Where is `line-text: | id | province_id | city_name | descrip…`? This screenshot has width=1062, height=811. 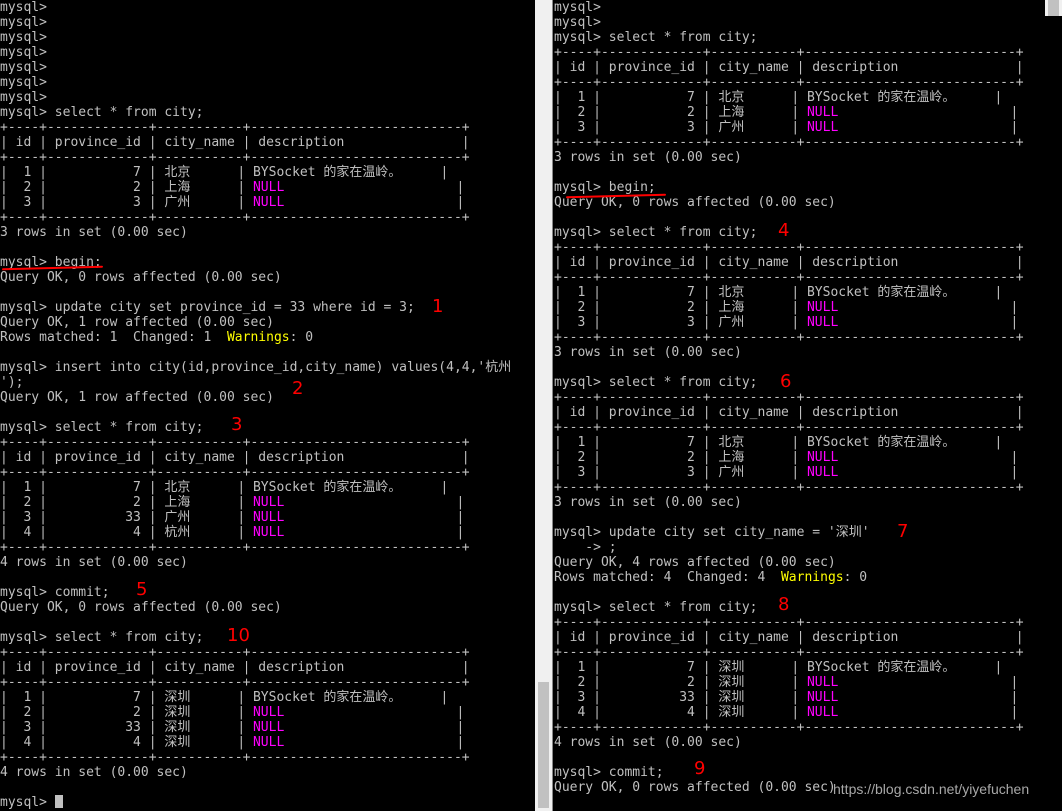 line-text: | id | province_id | city_name | descrip… is located at coordinates (235, 667).